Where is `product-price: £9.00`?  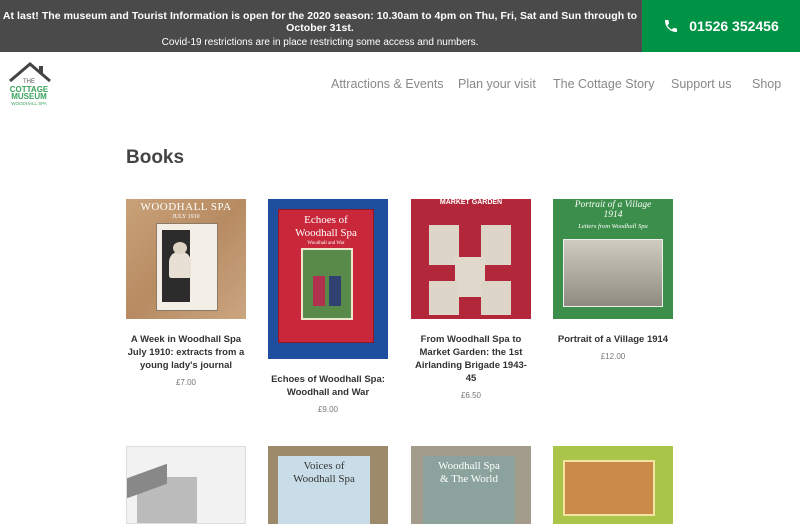 product-price: £9.00 is located at coordinates (328, 409).